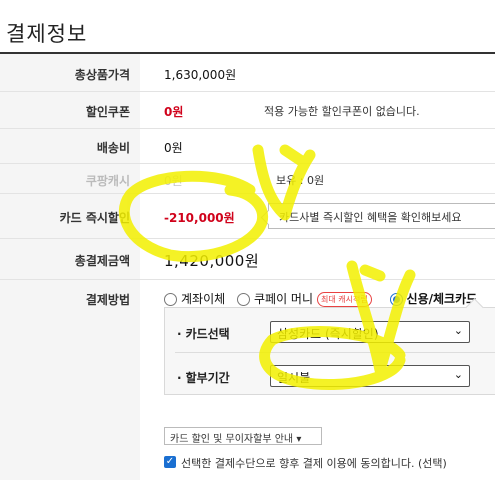 Image resolution: width=495 pixels, height=501 pixels. Describe the element at coordinates (70, 259) in the screenshot. I see `total-payment-label: 총결제금액` at that location.